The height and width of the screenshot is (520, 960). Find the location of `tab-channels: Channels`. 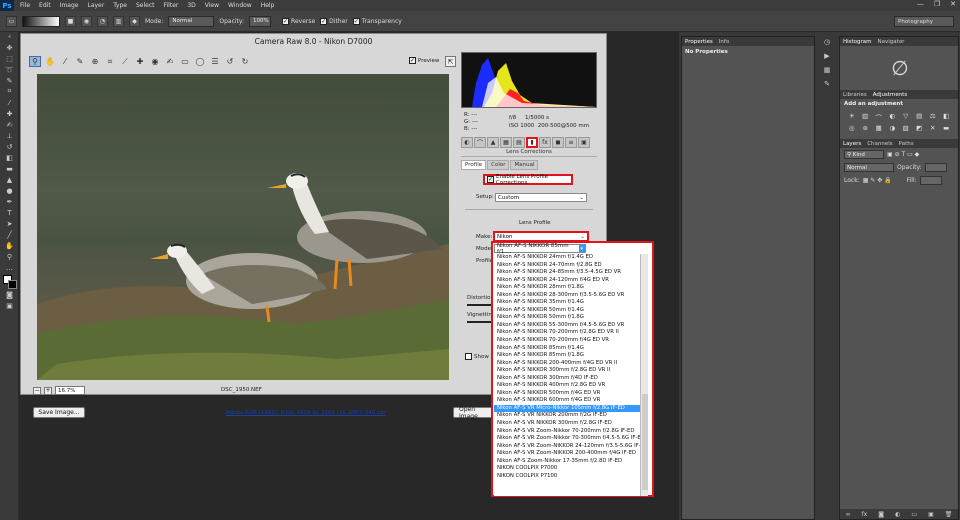

tab-channels: Channels is located at coordinates (879, 144).